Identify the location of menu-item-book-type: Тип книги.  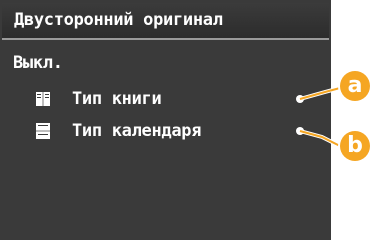
(165, 99).